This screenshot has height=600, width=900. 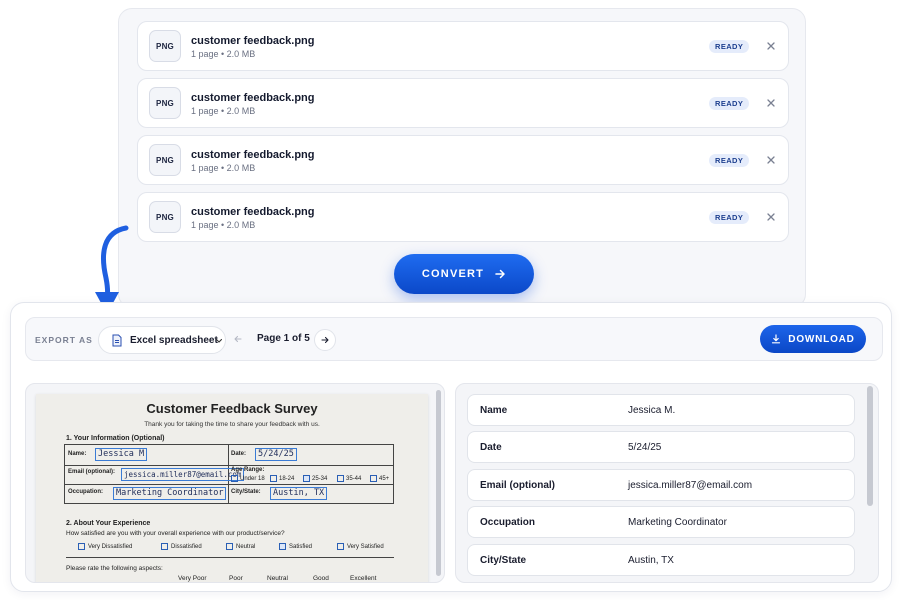 I want to click on next-page-button, so click(x=325, y=340).